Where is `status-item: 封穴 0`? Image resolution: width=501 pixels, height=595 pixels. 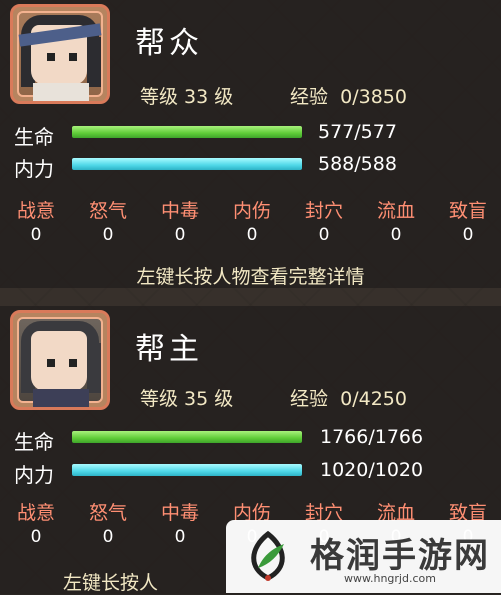 status-item: 封穴 0 is located at coordinates (324, 220).